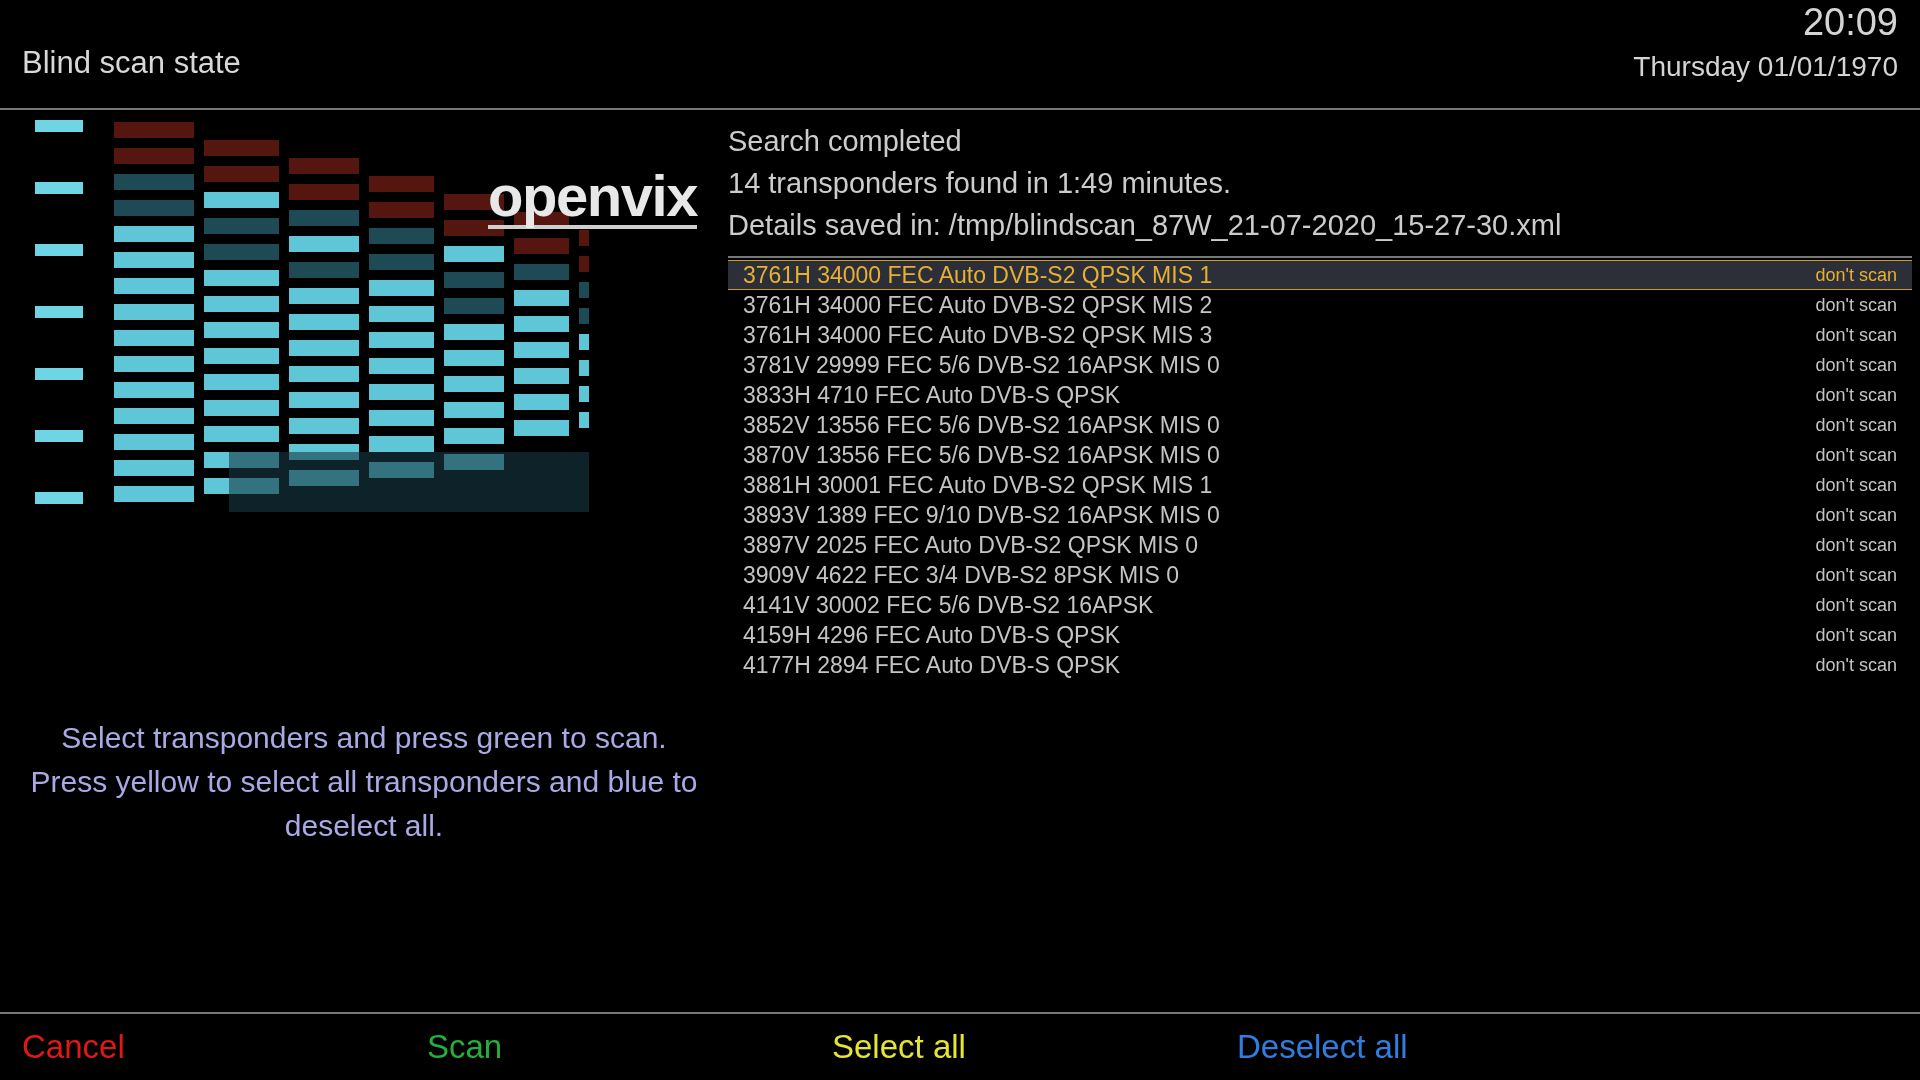 The height and width of the screenshot is (1080, 1920). I want to click on transponder-label: 3761H 34000 FEC Auto DVB-S2 QPSK MIS 2, so click(978, 305).